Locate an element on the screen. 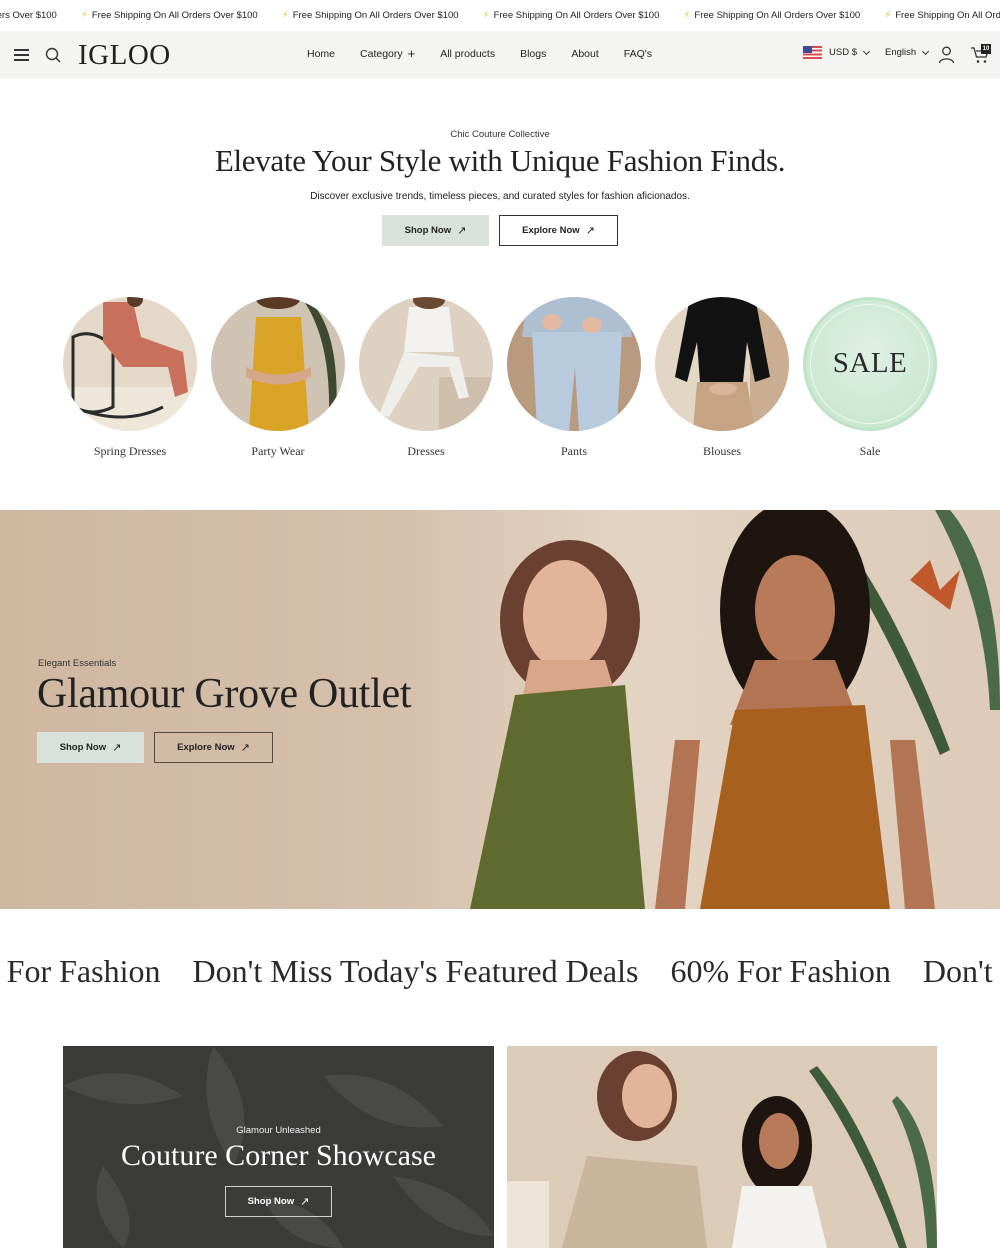 The height and width of the screenshot is (1248, 1000). category-image-blouses is located at coordinates (722, 364).